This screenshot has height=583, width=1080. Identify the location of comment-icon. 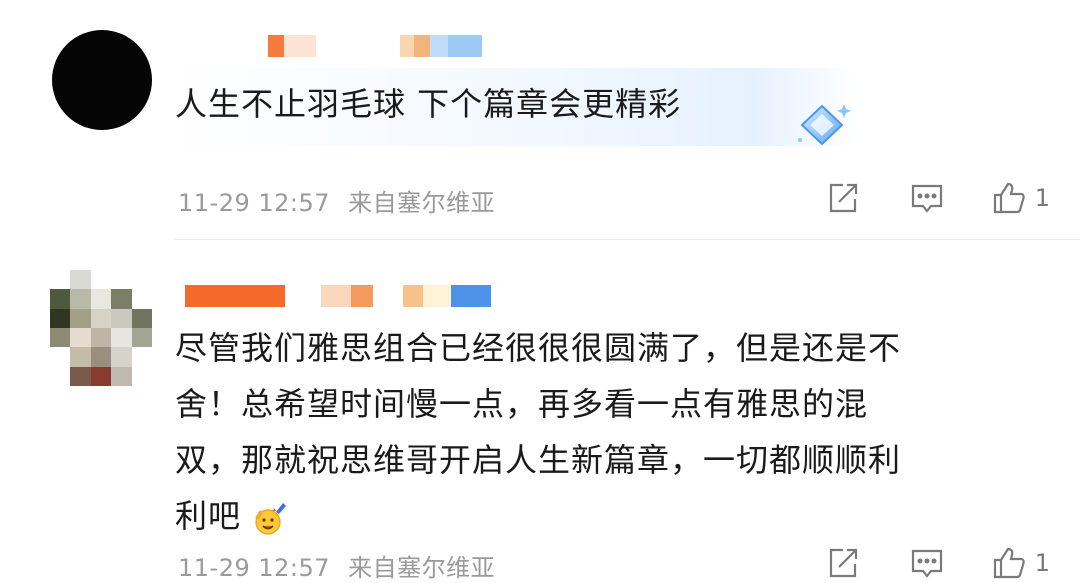
(926, 563).